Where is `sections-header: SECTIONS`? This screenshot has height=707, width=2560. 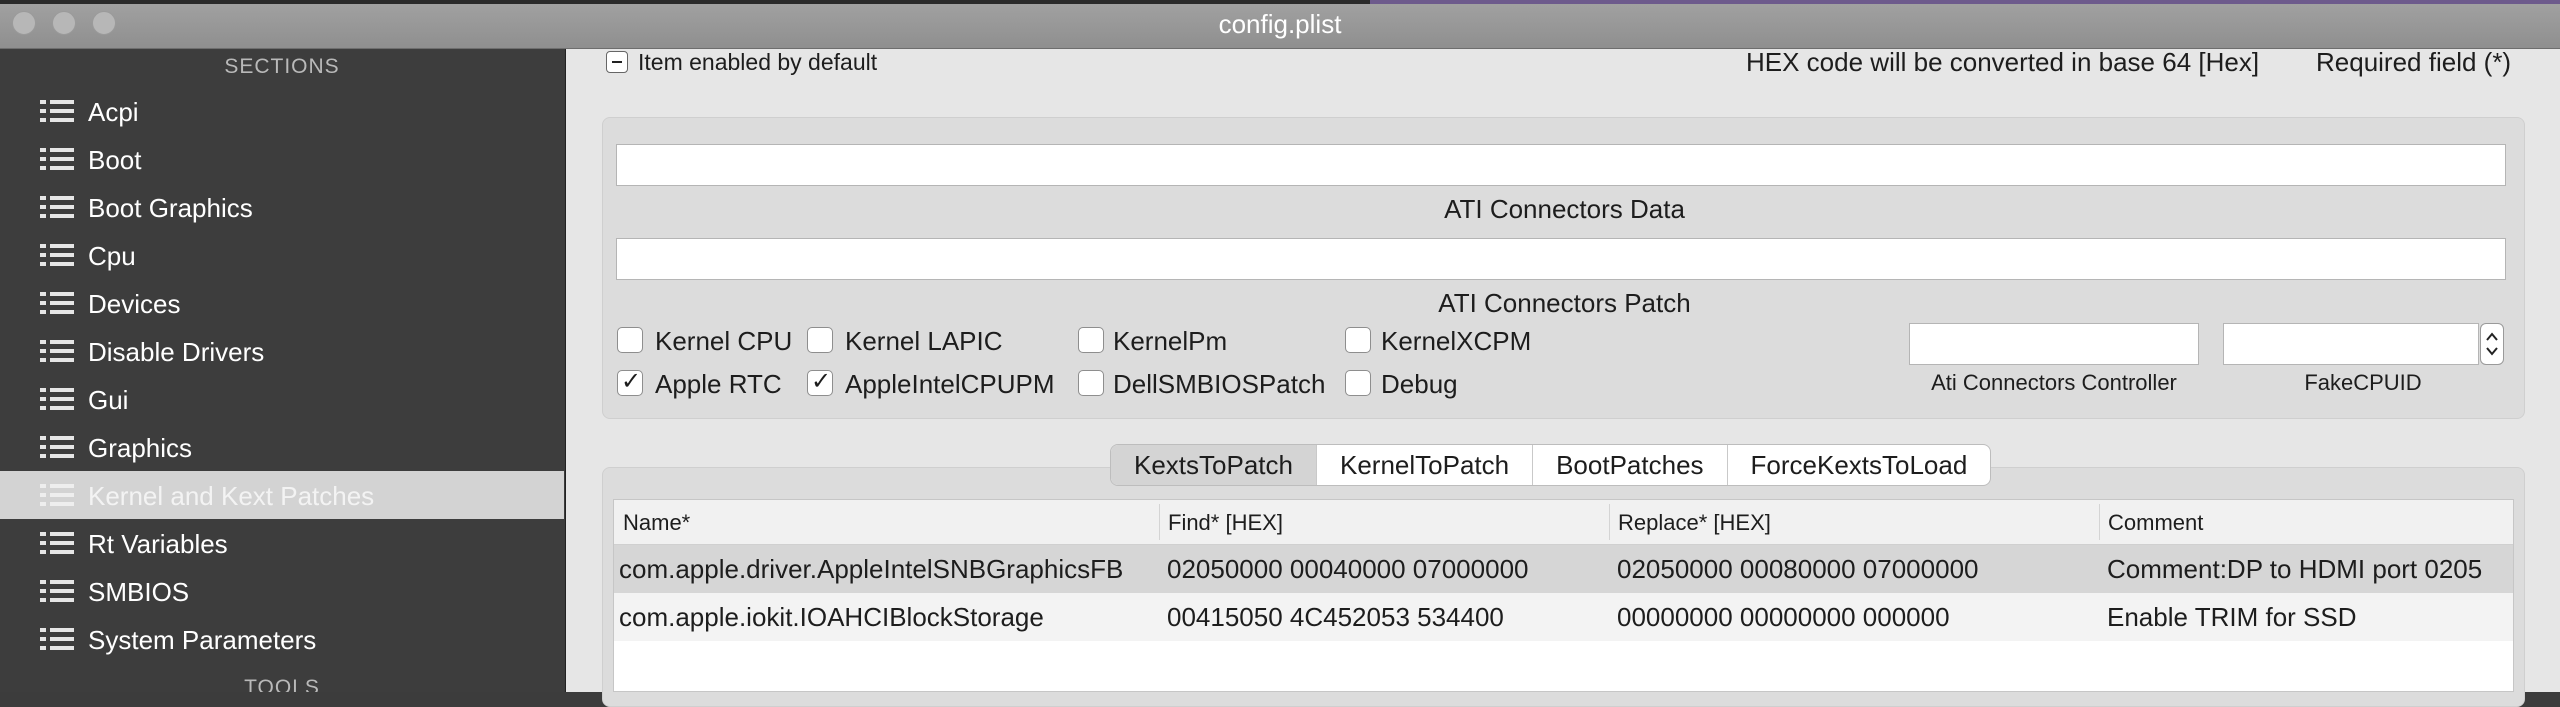 sections-header: SECTIONS is located at coordinates (282, 66).